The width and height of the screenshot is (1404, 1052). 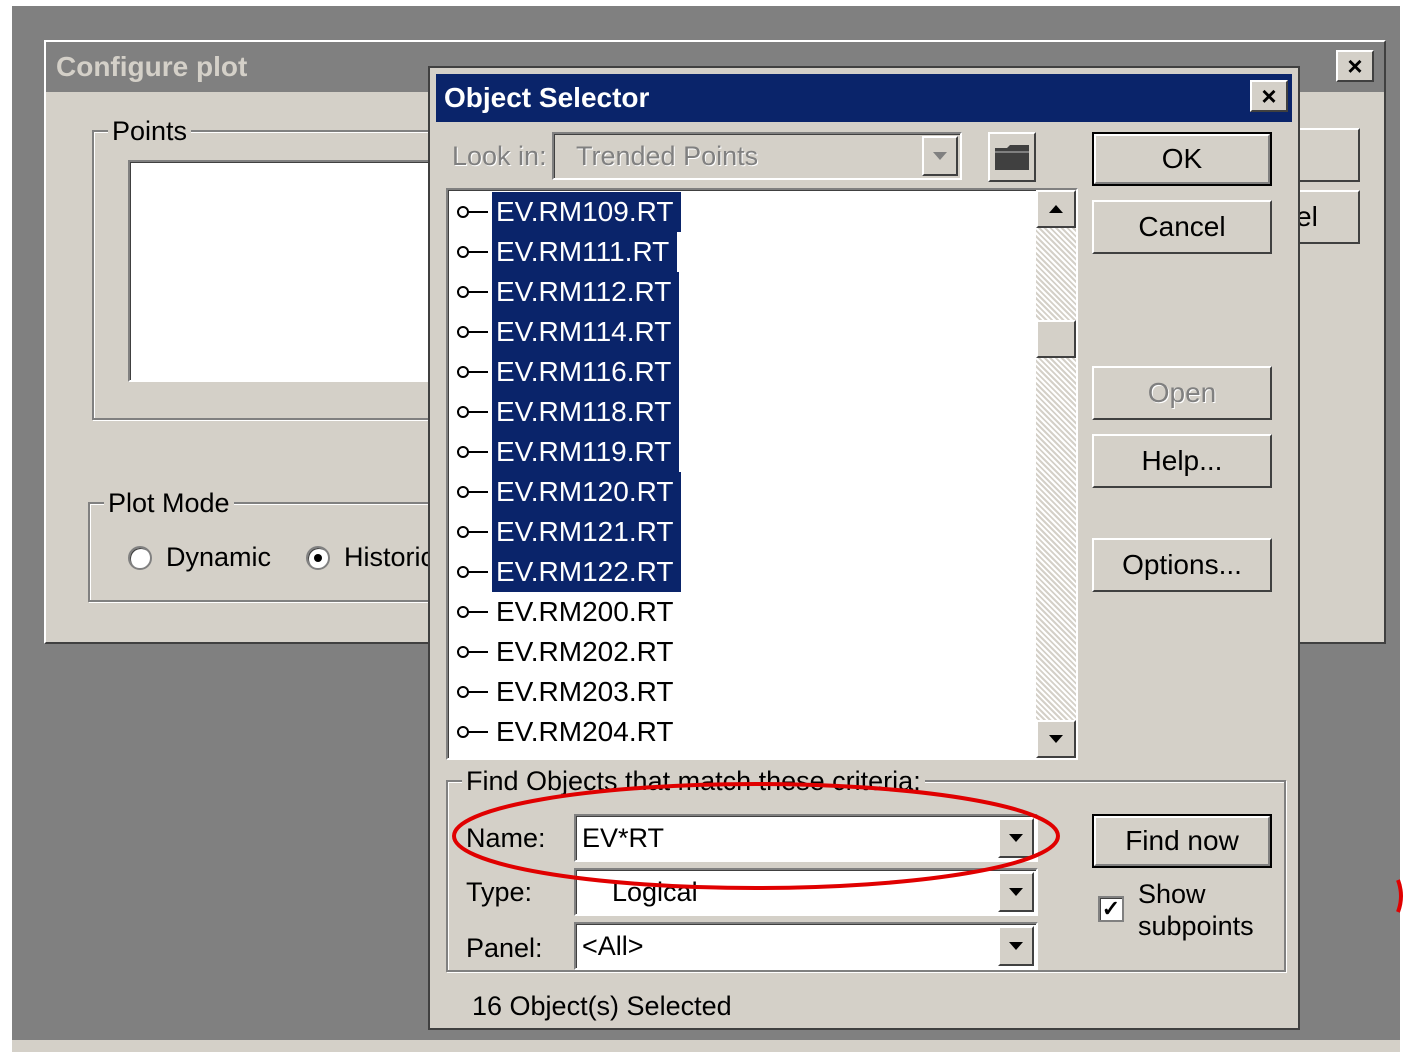 I want to click on list-item-label: EV.RM121.RT, so click(x=587, y=532).